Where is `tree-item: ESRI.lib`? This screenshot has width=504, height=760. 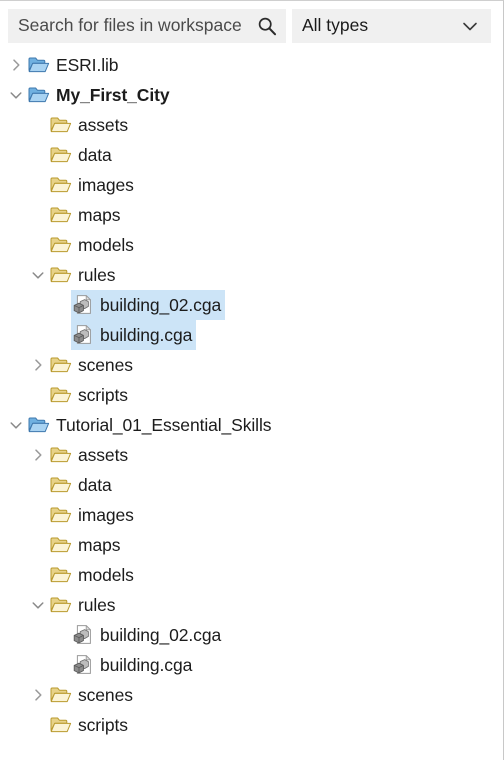 tree-item: ESRI.lib is located at coordinates (74, 65).